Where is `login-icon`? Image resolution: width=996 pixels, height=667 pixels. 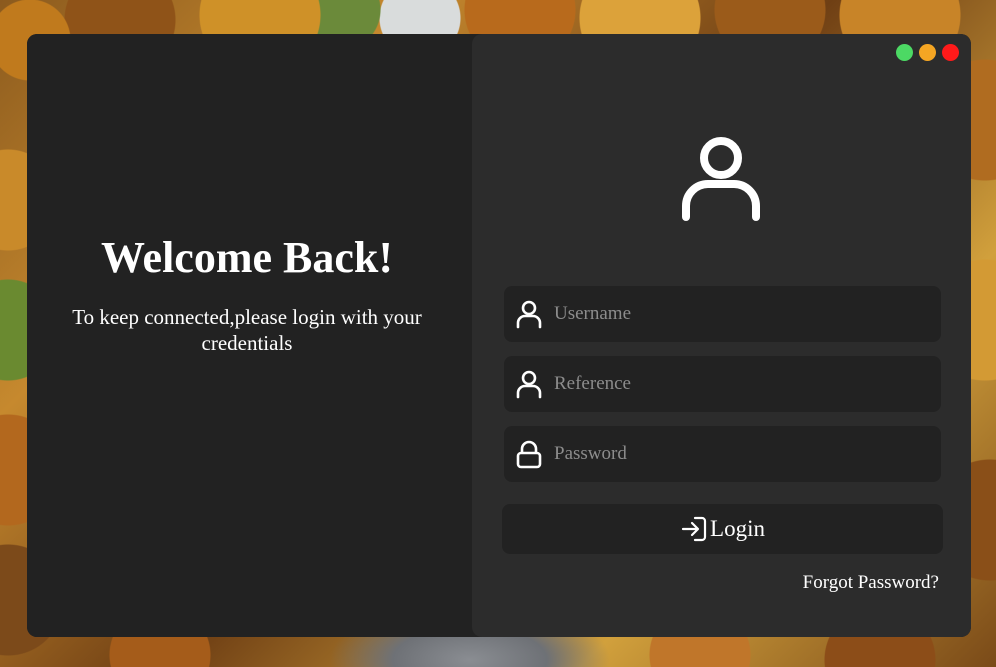
login-icon is located at coordinates (694, 529).